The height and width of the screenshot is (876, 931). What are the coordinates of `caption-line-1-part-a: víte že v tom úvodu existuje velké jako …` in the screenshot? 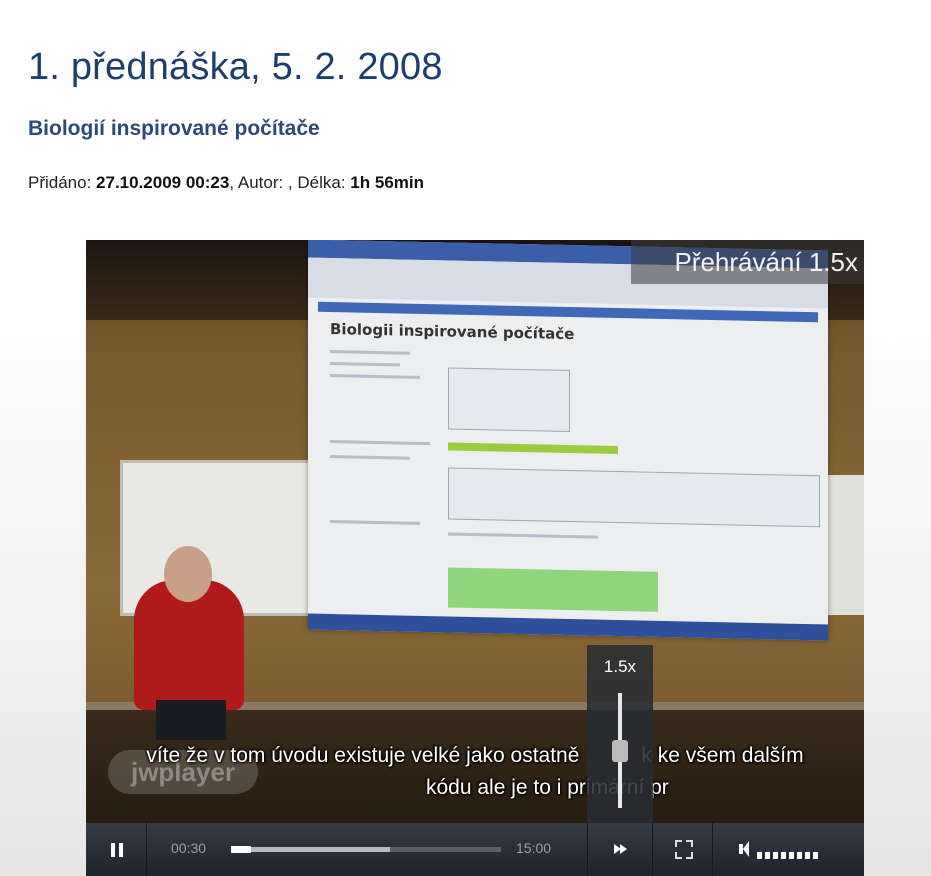 It's located at (363, 755).